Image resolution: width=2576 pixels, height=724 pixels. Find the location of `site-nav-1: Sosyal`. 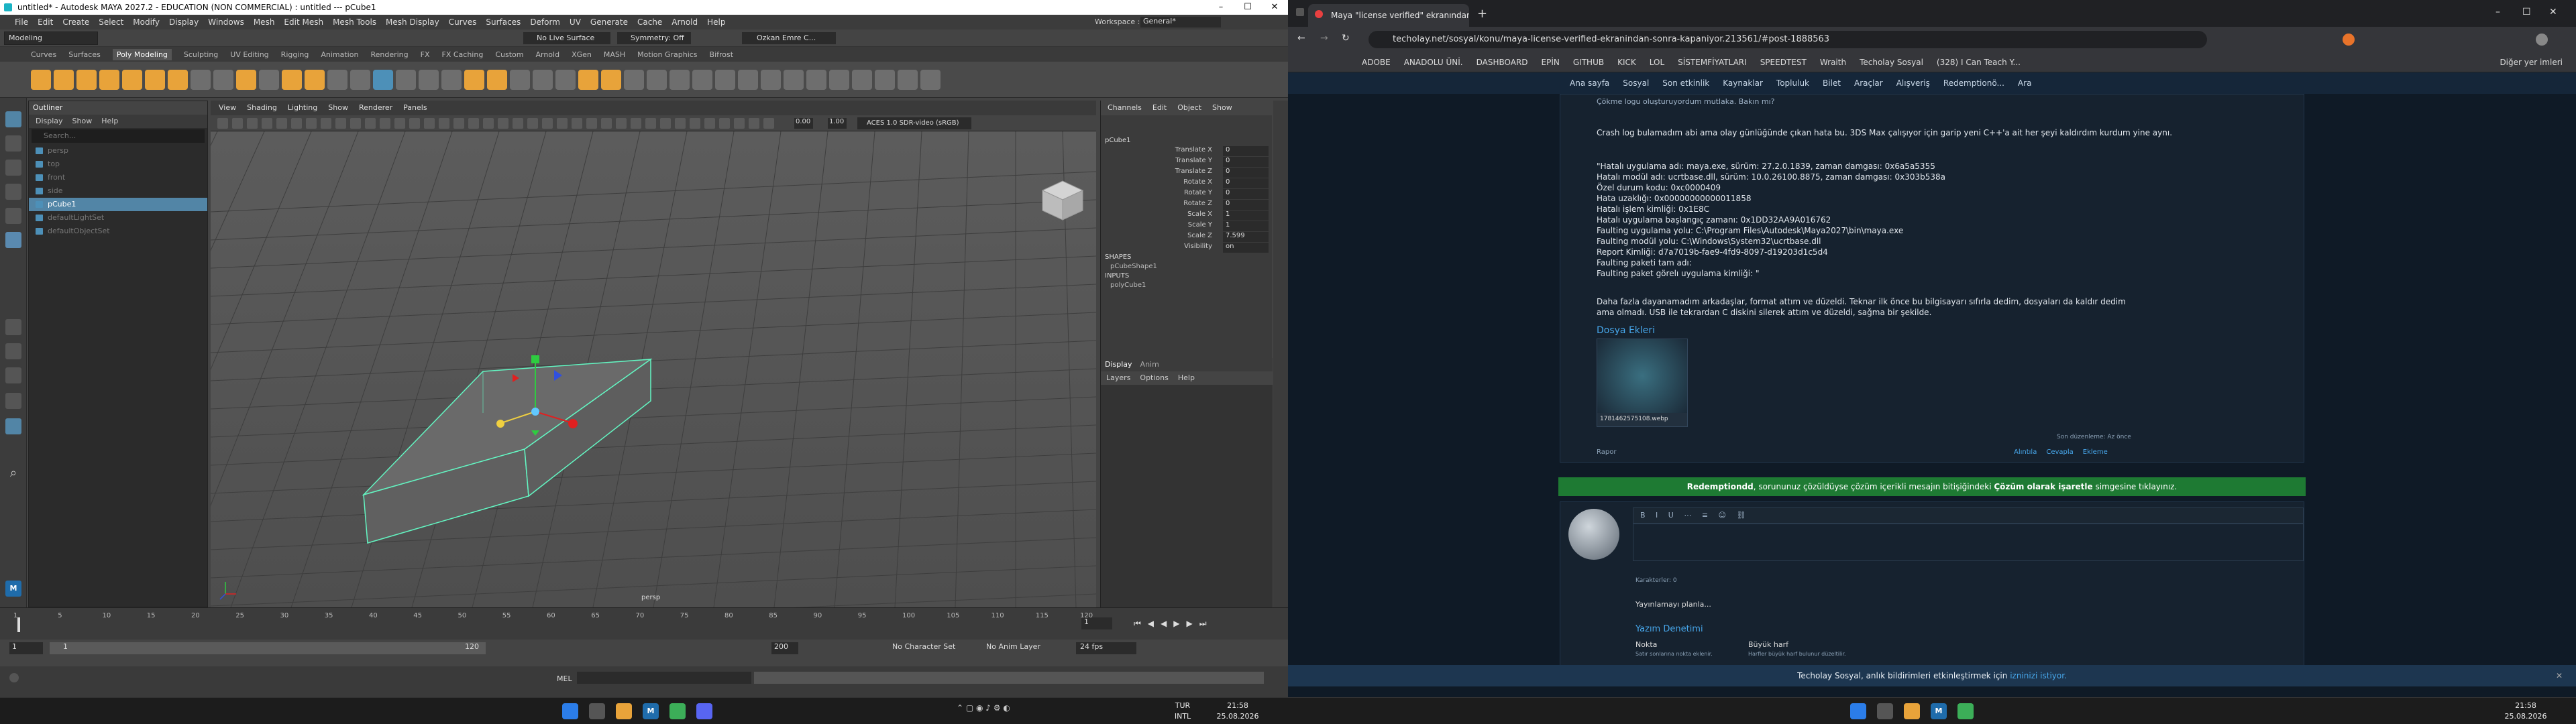

site-nav-1: Sosyal is located at coordinates (1636, 83).